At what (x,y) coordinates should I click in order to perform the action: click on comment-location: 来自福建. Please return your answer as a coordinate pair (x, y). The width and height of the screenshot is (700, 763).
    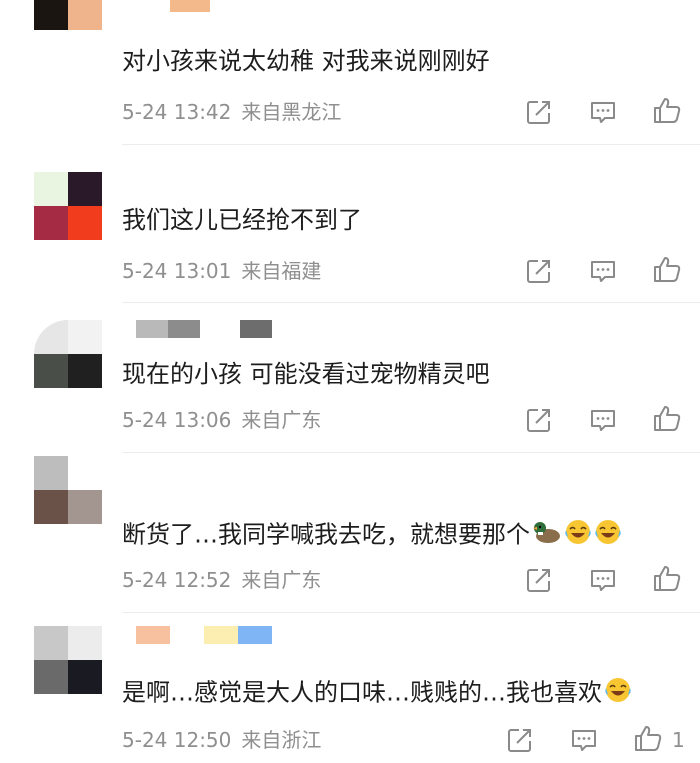
    Looking at the image, I should click on (281, 271).